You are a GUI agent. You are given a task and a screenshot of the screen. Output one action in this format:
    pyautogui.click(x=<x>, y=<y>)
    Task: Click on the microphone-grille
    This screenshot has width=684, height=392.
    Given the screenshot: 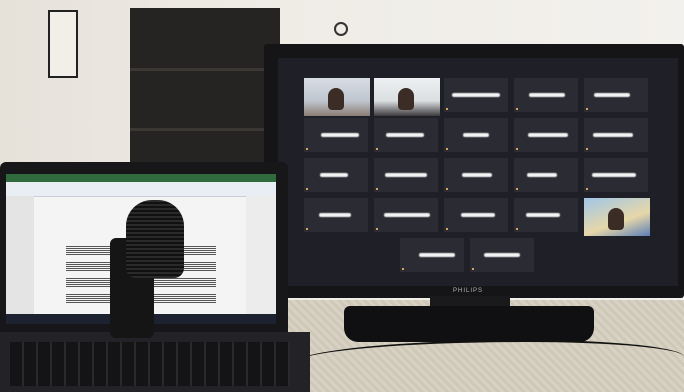 What is the action you would take?
    pyautogui.click(x=155, y=239)
    